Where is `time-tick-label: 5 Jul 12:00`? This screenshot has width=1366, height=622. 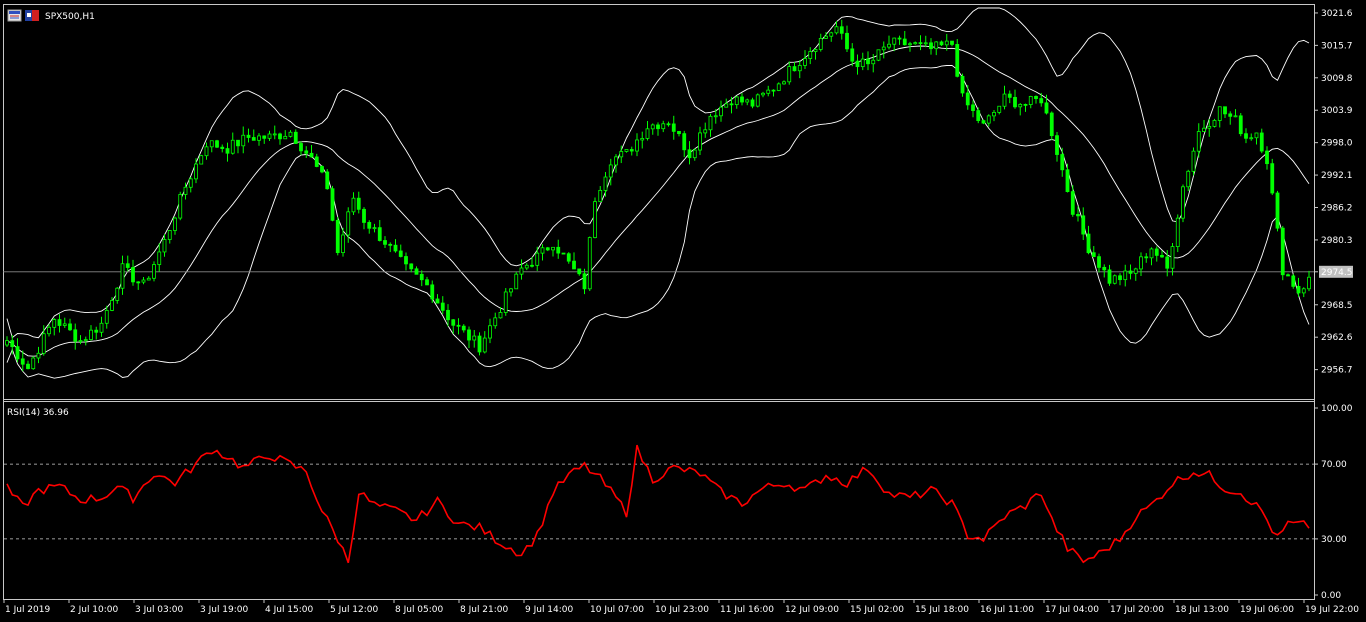
time-tick-label: 5 Jul 12:00 is located at coordinates (354, 610).